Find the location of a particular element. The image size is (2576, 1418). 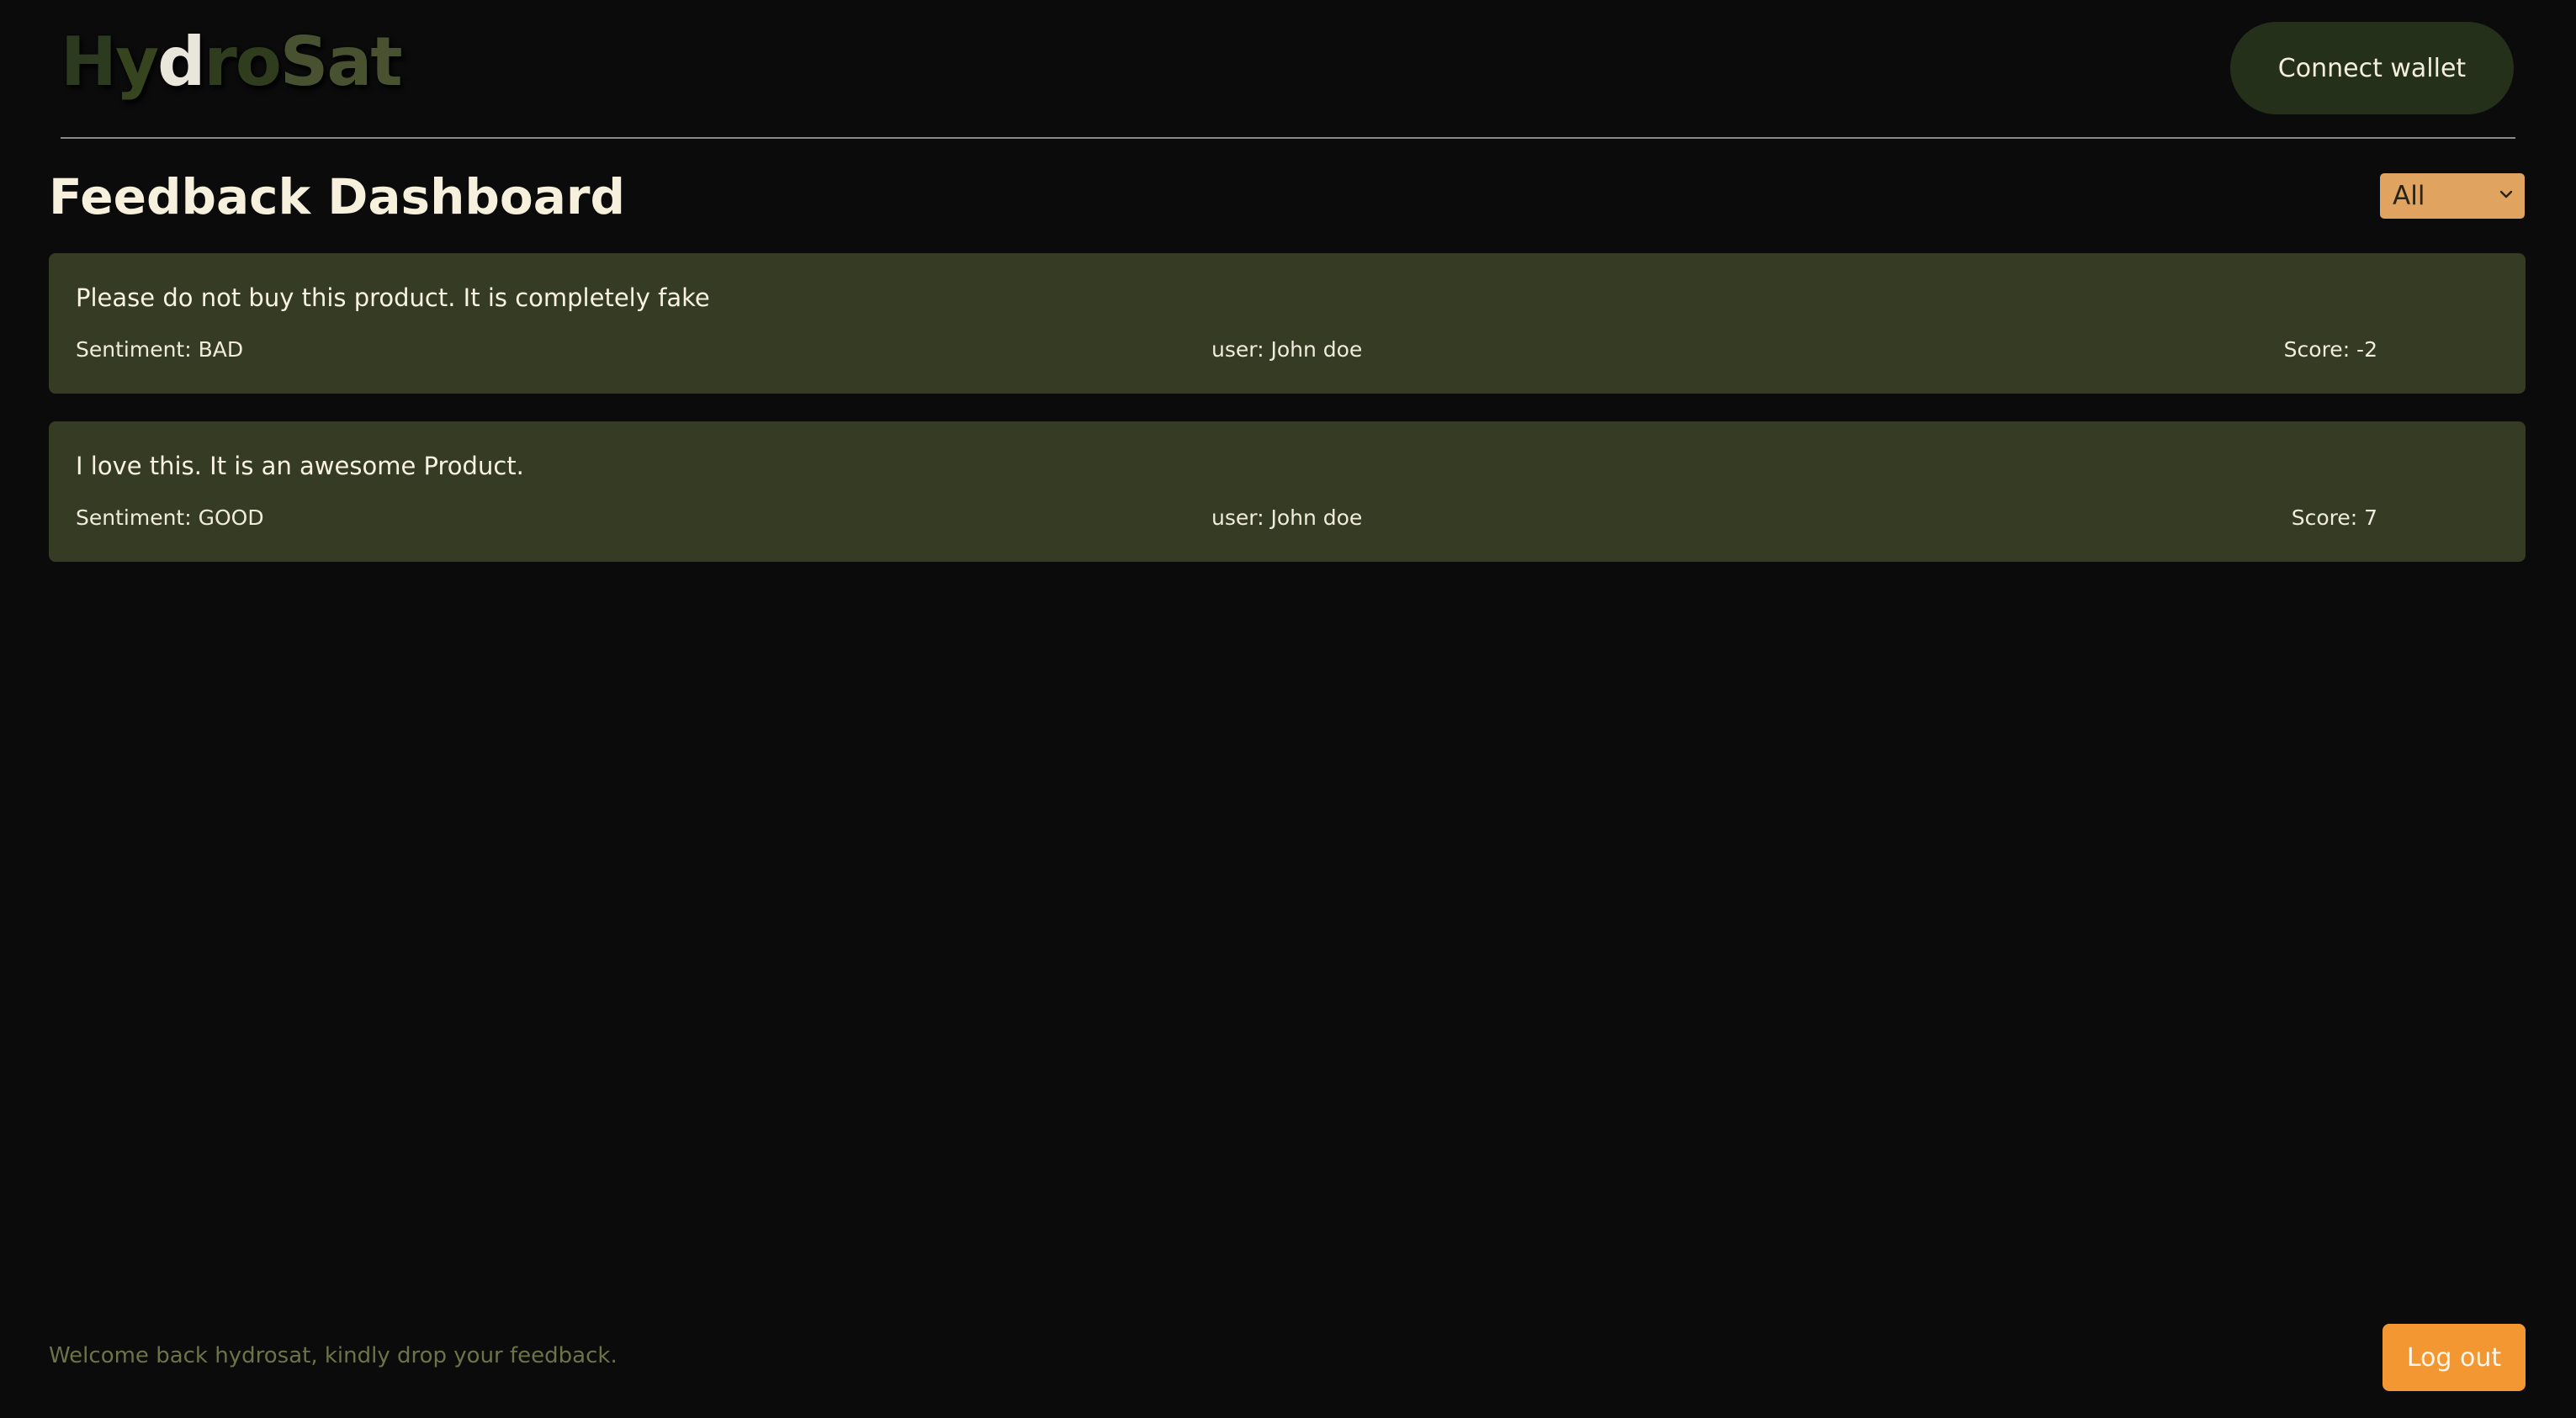

hydrosat-logo: HydroSat is located at coordinates (232, 62).